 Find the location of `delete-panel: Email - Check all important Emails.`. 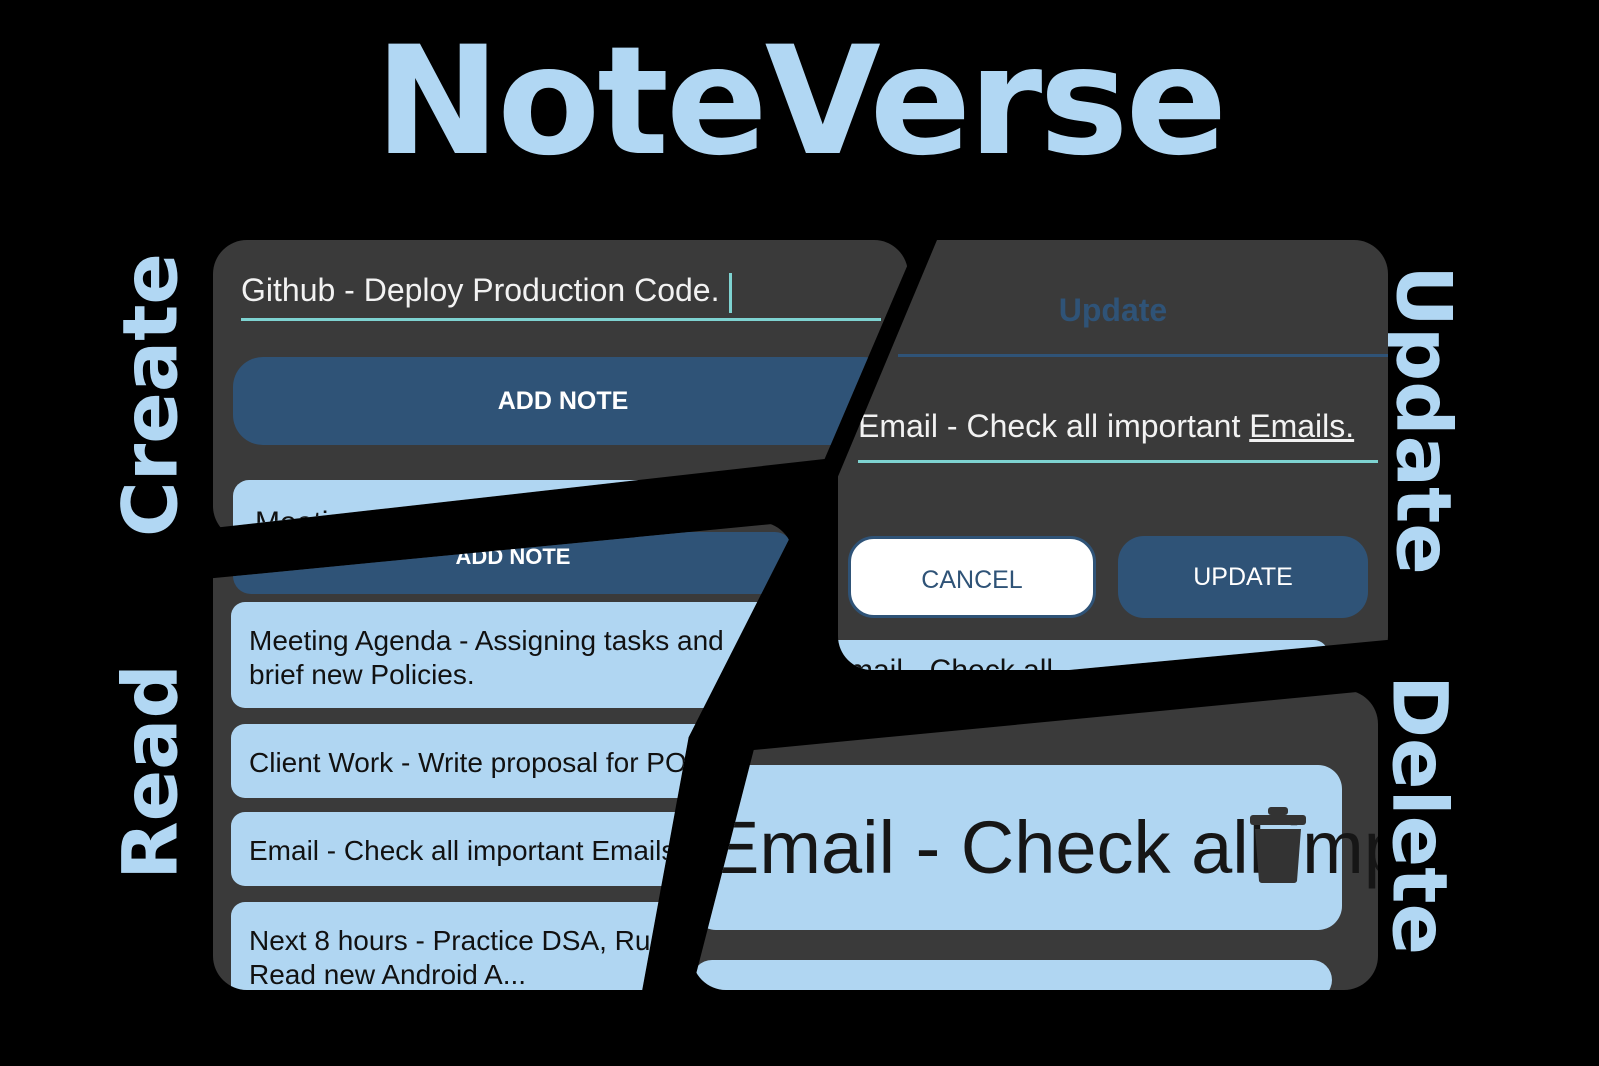

delete-panel: Email - Check all important Emails. is located at coordinates (1035, 840).